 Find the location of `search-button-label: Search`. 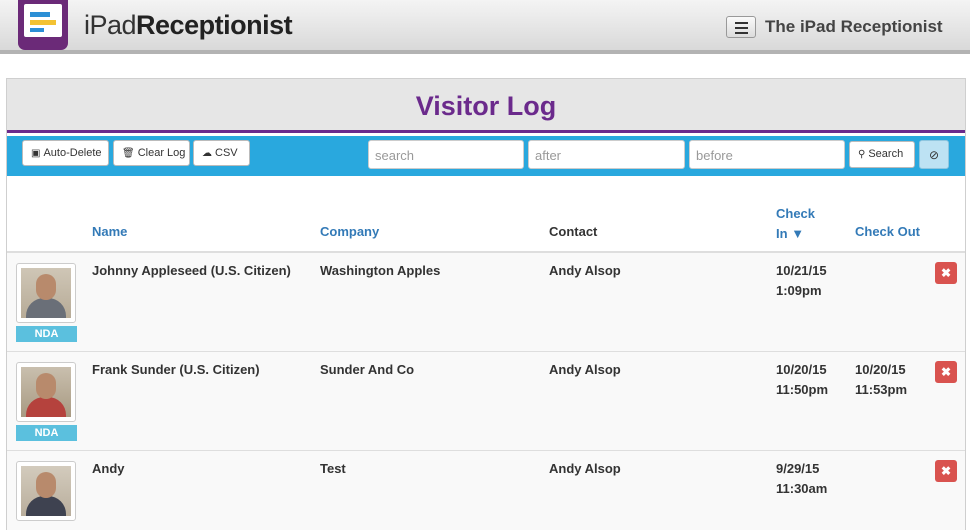

search-button-label: Search is located at coordinates (886, 154).